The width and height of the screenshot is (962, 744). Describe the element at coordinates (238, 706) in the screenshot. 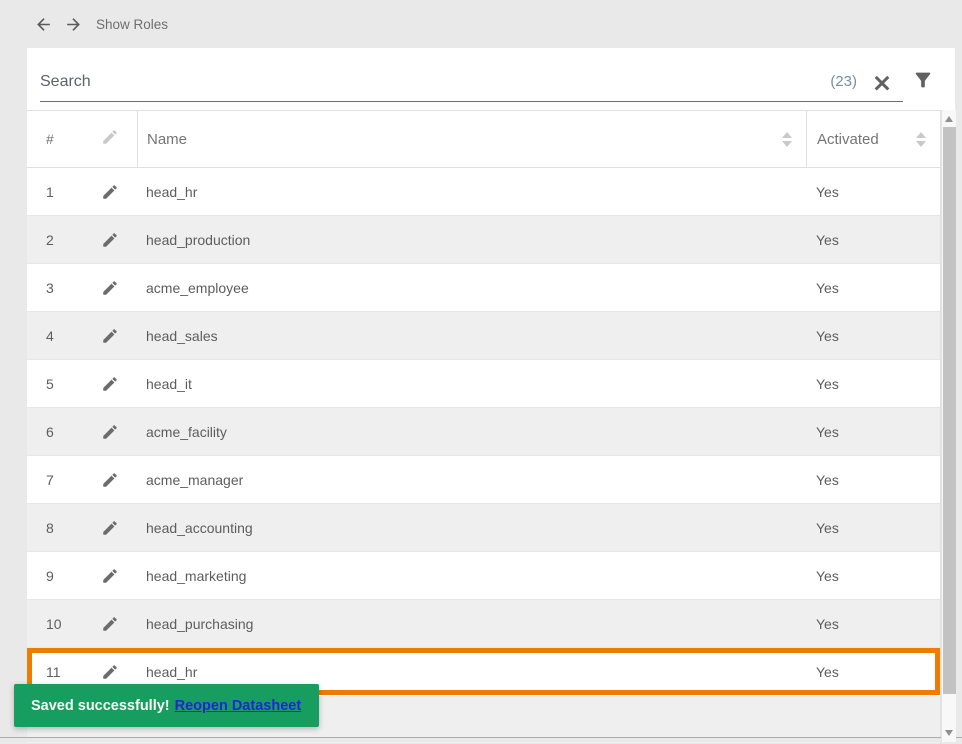

I see `reopen-datasheet-link: Reopen Datasheet` at that location.